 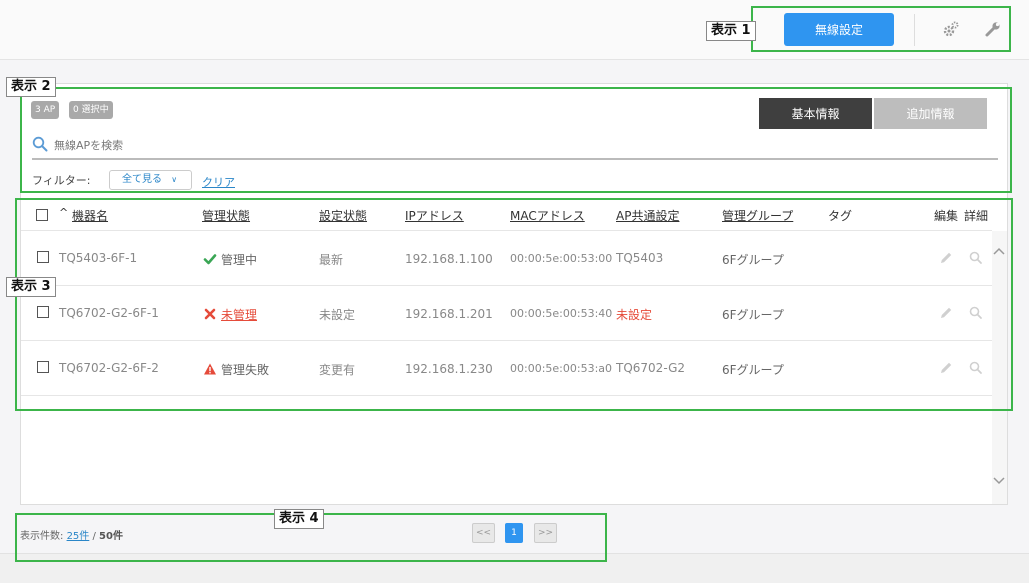 I want to click on scroll-down-icon, so click(x=999, y=482).